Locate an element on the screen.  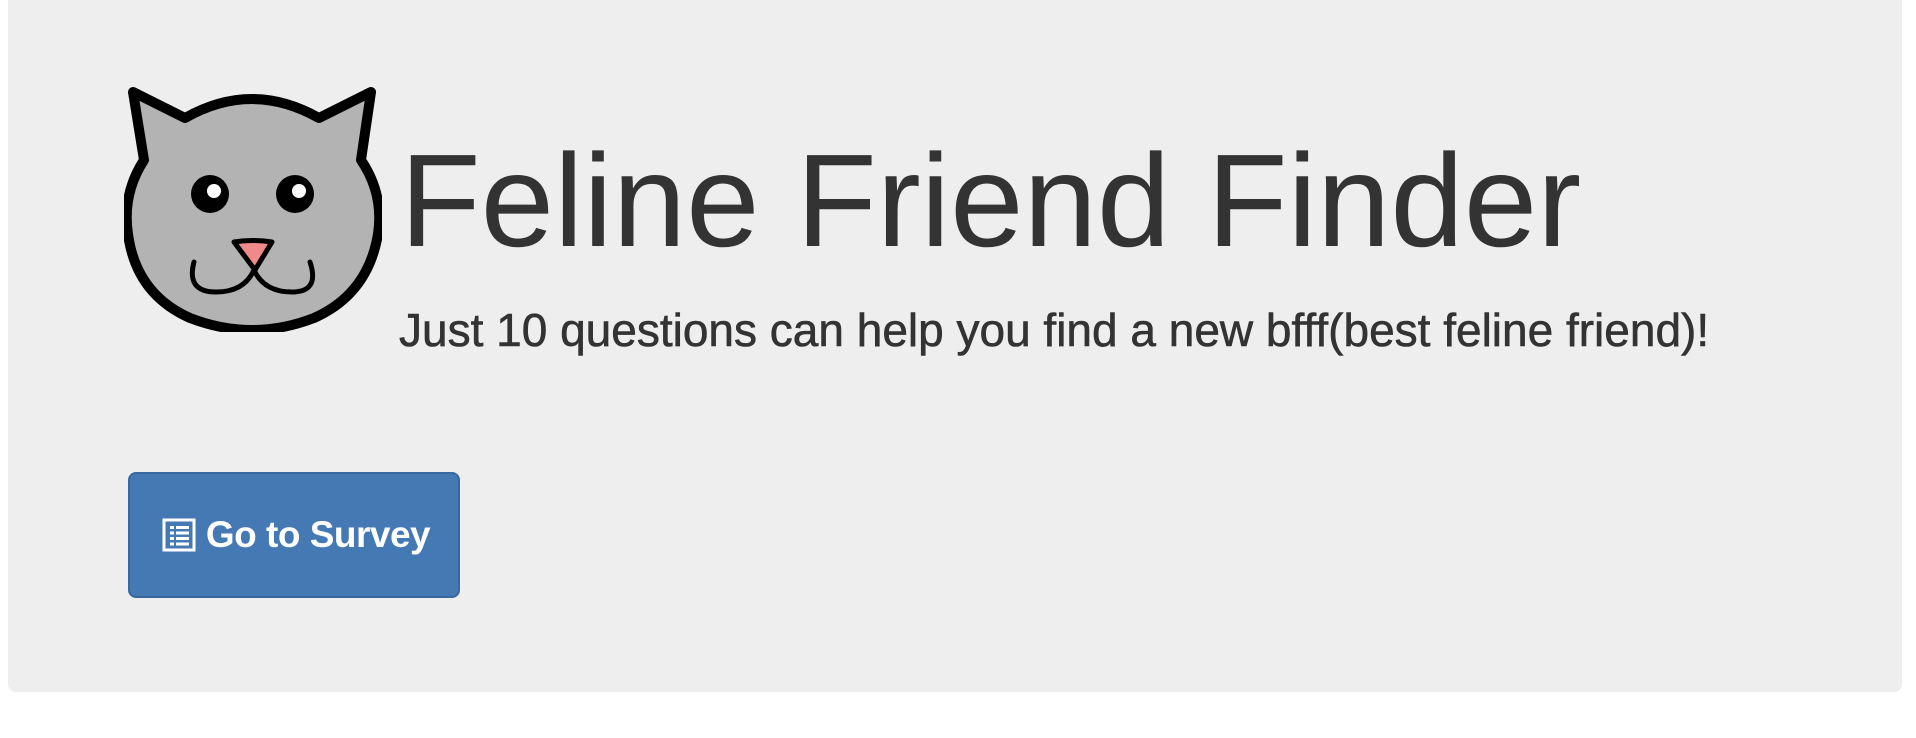
cat-face-icon is located at coordinates (253, 209).